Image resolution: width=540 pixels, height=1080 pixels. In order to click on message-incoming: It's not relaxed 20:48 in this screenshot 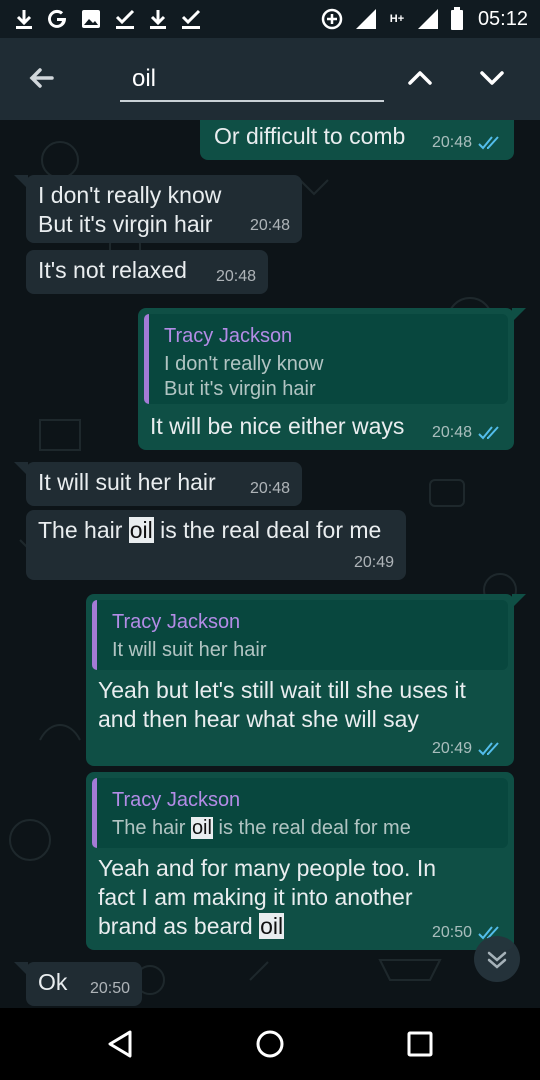, I will do `click(147, 272)`.